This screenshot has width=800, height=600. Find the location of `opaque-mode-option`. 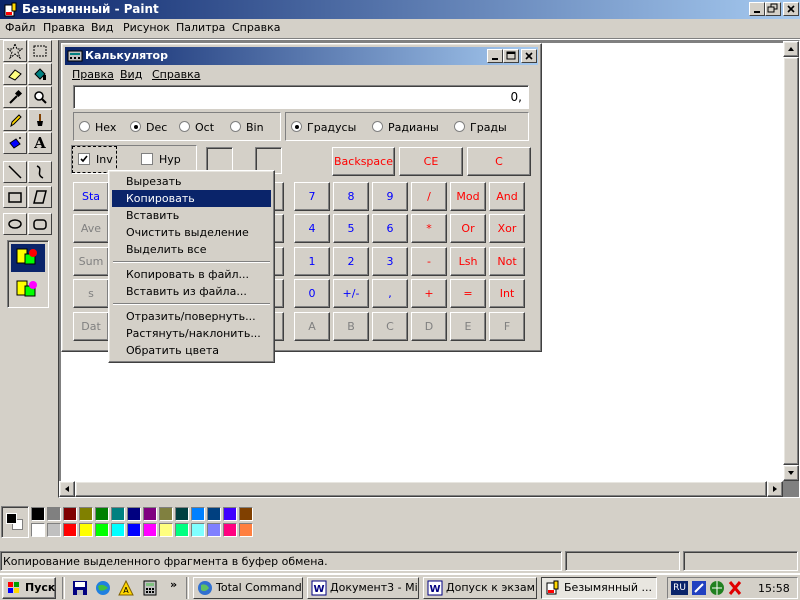

opaque-mode-option is located at coordinates (28, 258).